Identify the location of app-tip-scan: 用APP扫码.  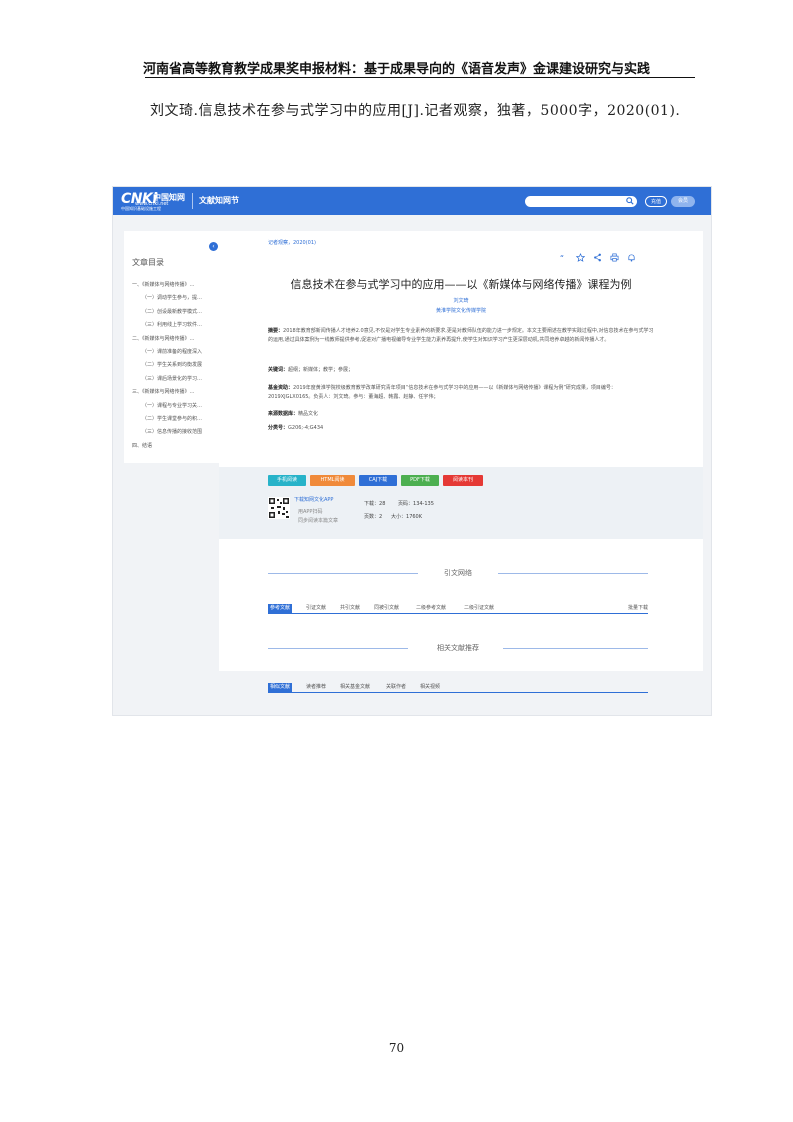
(310, 512).